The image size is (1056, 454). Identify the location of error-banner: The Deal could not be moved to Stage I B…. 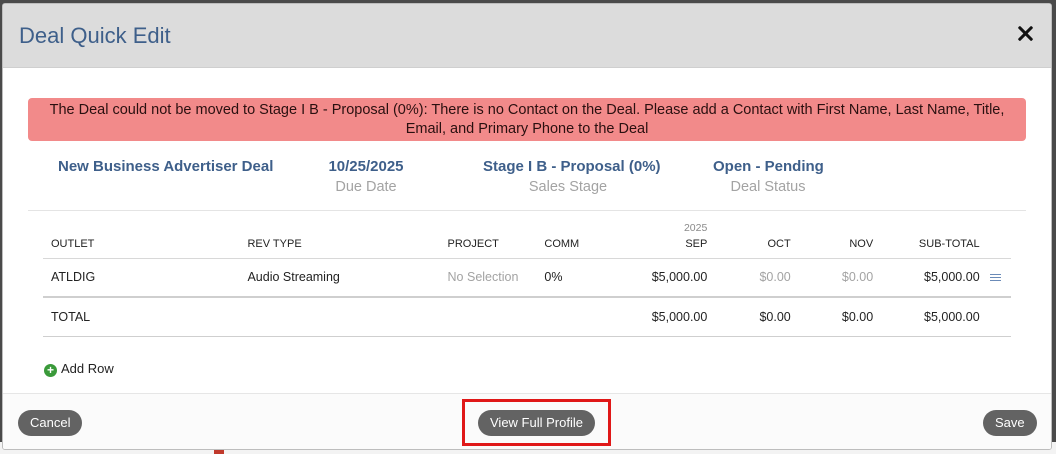
(527, 119).